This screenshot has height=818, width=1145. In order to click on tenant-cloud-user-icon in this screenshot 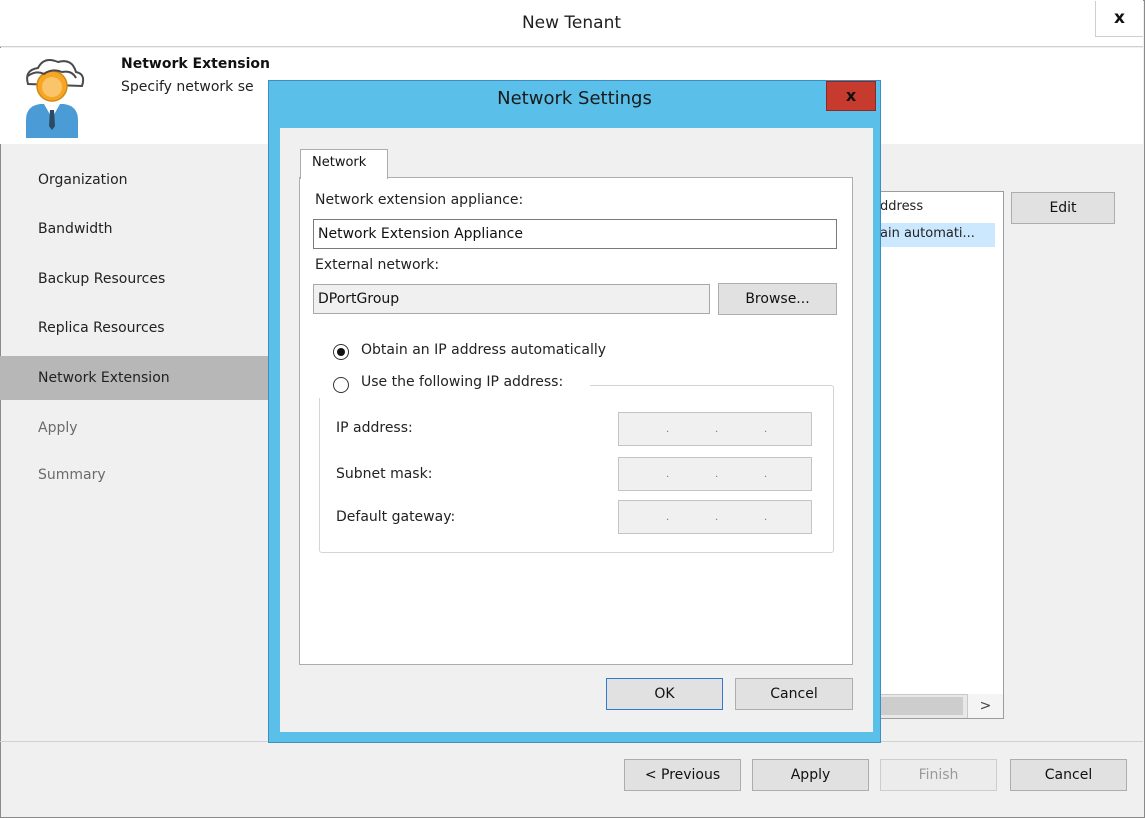, I will do `click(55, 98)`.